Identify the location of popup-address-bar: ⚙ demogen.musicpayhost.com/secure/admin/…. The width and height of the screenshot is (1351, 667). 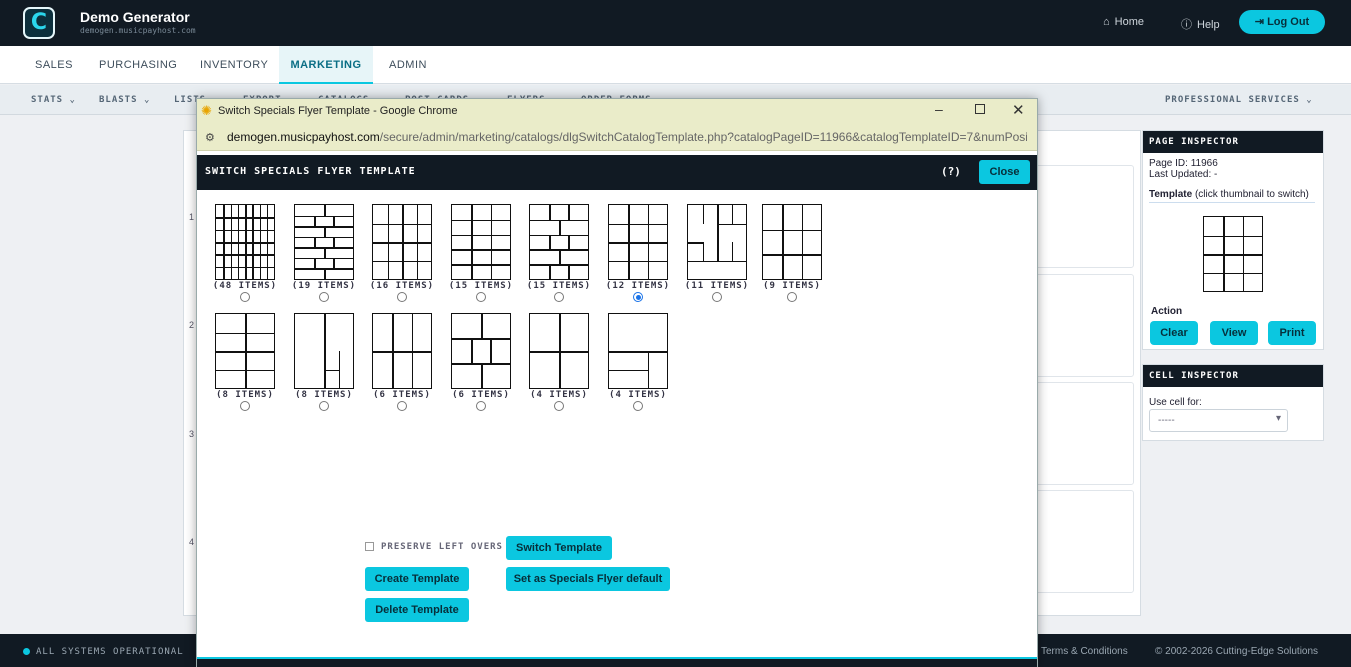
(617, 137).